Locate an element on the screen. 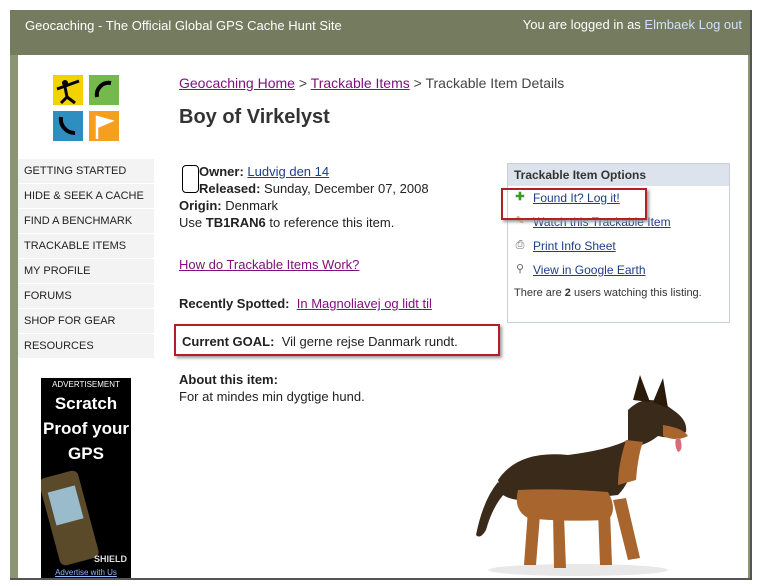 This screenshot has width=778, height=586. magnifier-icon: ⚲ is located at coordinates (520, 269).